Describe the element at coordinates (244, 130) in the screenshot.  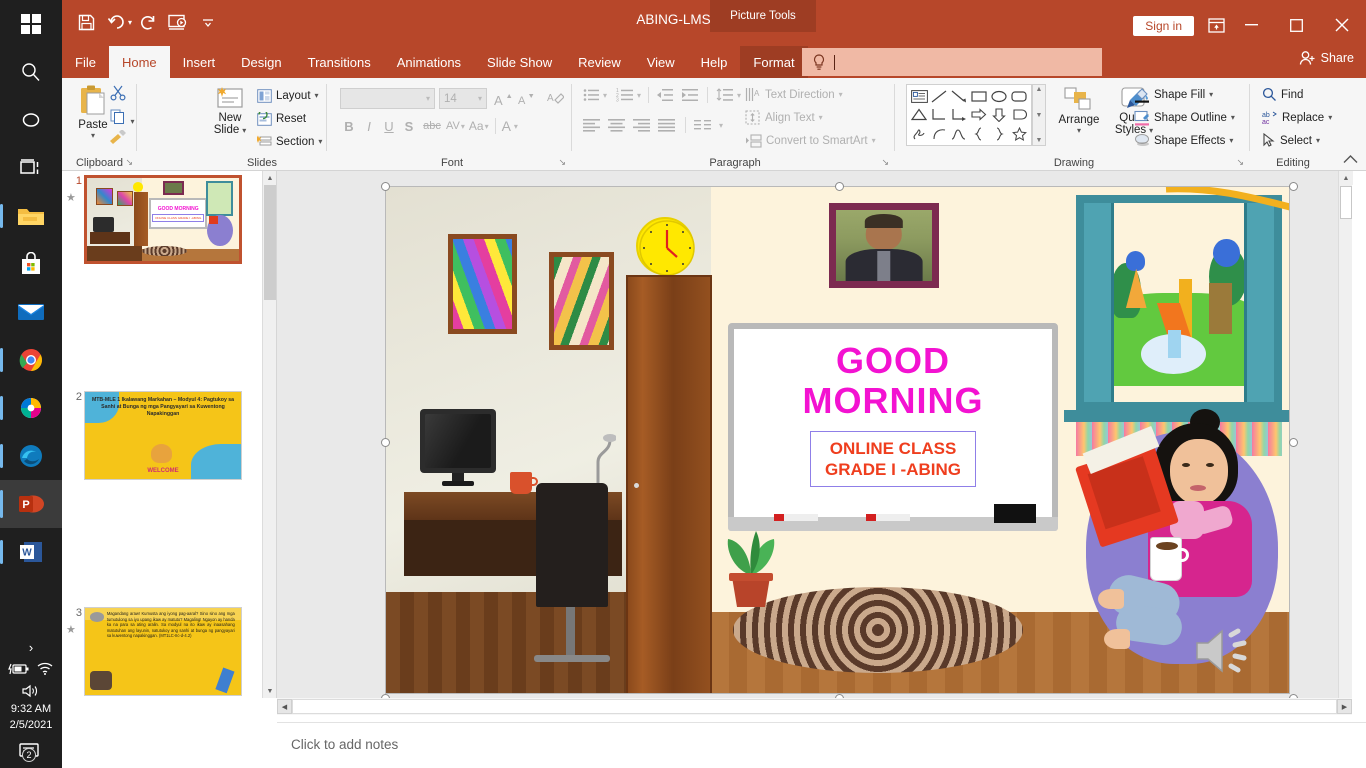
I see `new-slide-dropdown-icon: ▾` at that location.